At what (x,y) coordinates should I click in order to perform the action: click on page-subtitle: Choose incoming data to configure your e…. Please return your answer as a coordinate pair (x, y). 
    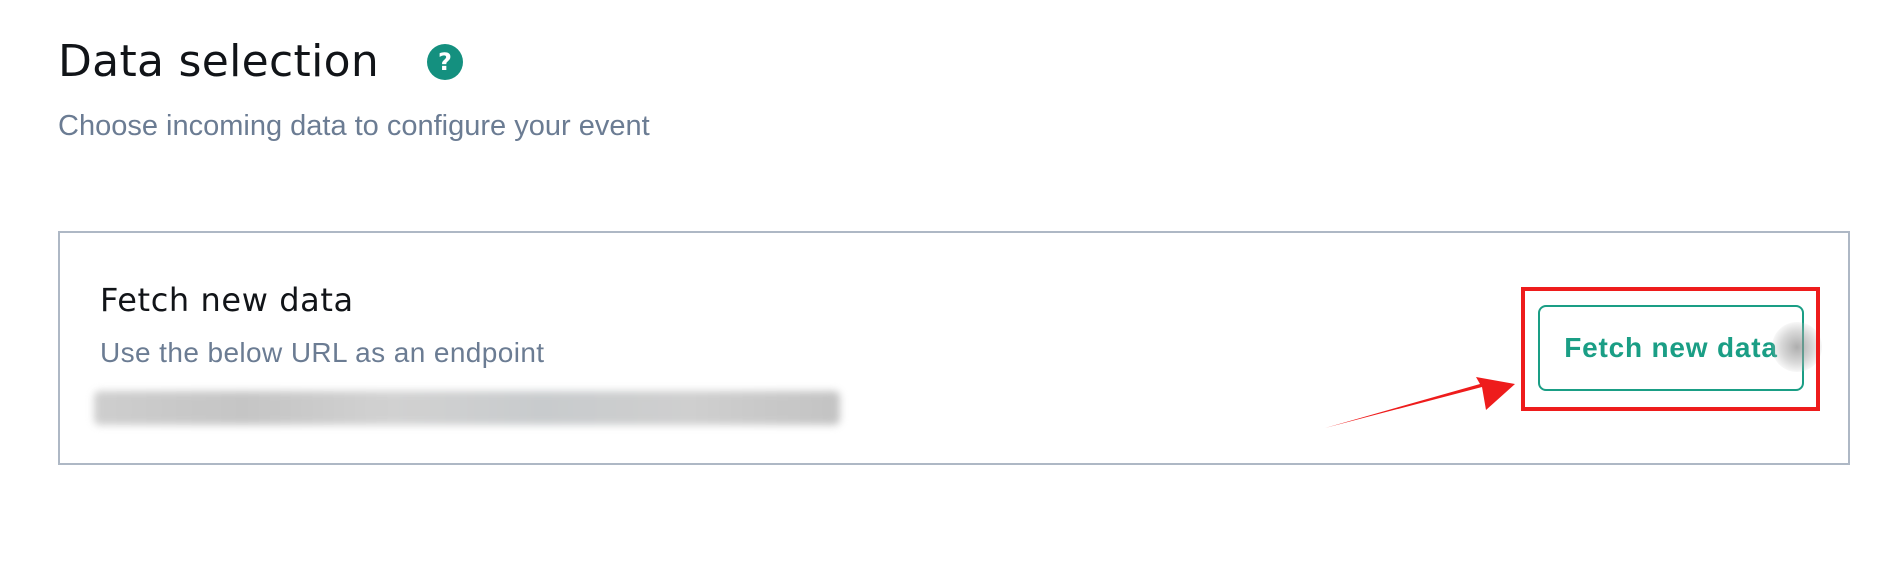
    Looking at the image, I should click on (354, 126).